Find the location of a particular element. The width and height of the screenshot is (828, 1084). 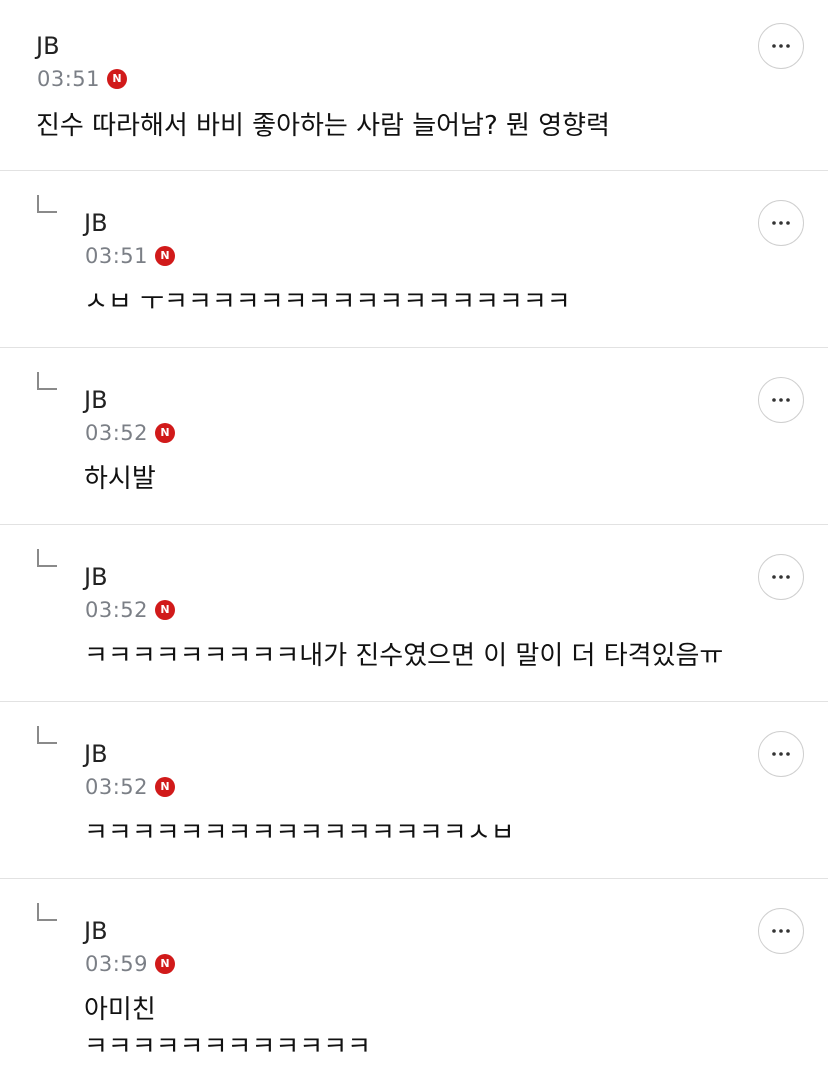

comment-meta: 03:59 N is located at coordinates (130, 964).